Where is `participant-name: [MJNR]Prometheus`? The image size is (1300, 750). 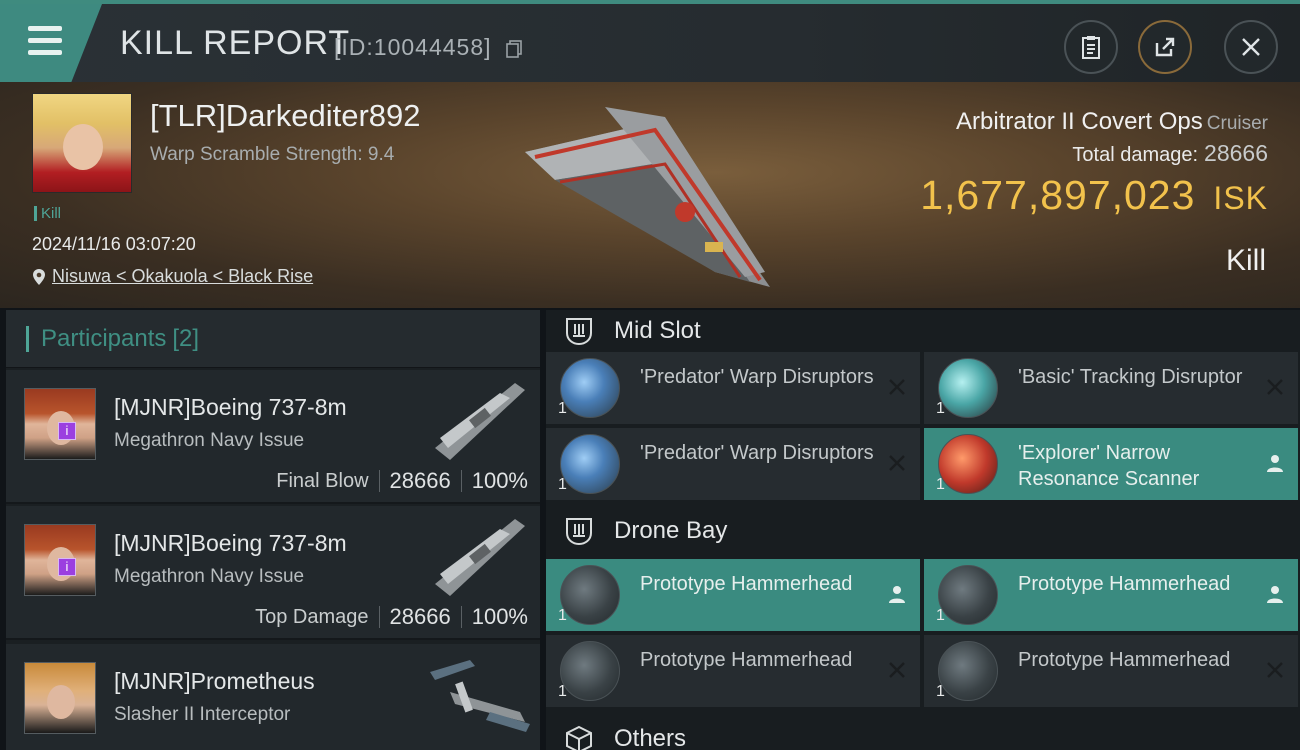 participant-name: [MJNR]Prometheus is located at coordinates (214, 681).